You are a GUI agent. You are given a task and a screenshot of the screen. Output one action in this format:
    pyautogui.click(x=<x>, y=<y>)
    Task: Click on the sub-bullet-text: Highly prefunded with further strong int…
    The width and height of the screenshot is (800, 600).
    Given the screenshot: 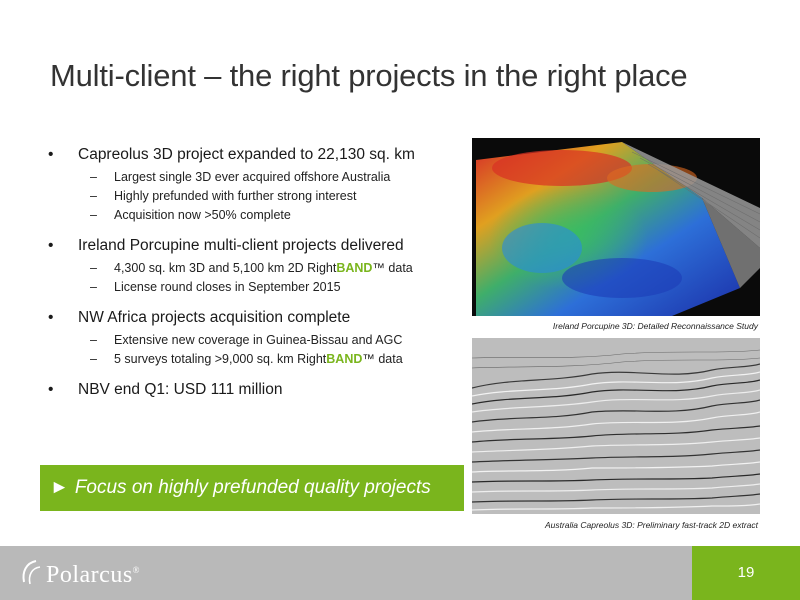 What is the action you would take?
    pyautogui.click(x=235, y=196)
    